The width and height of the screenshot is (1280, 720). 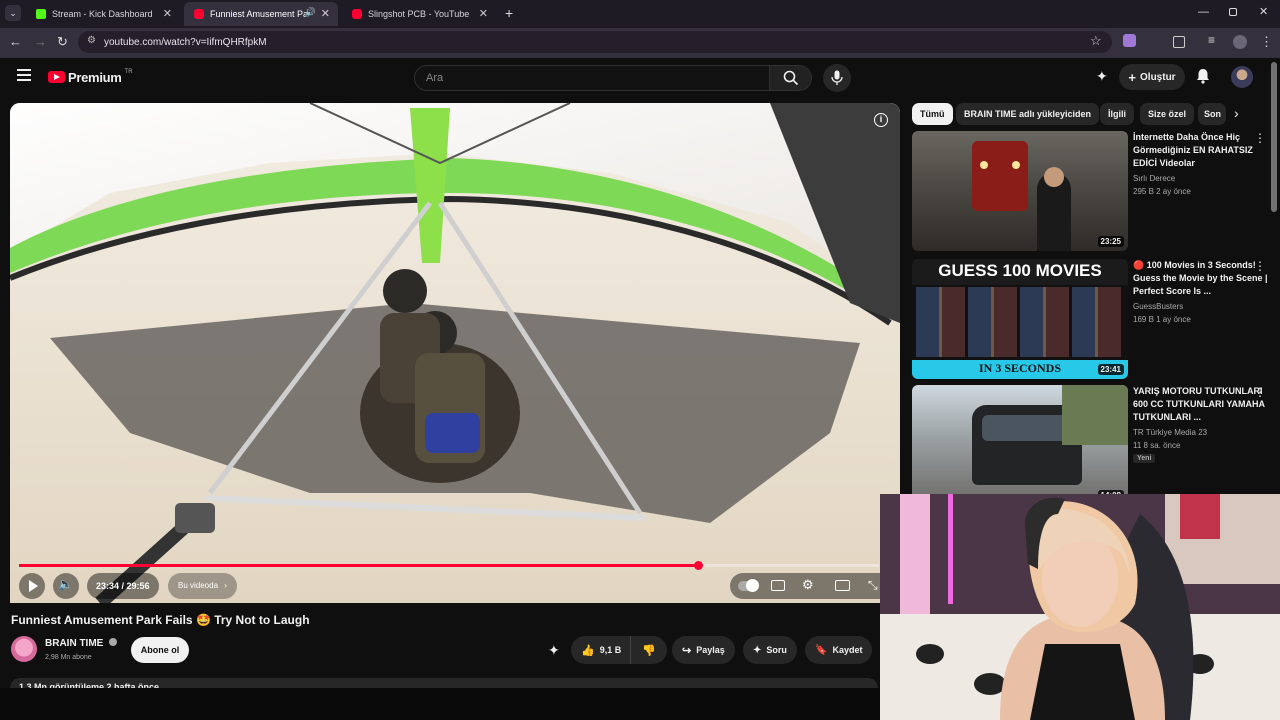 I want to click on media-control-icon: ≡, so click(x=1211, y=40).